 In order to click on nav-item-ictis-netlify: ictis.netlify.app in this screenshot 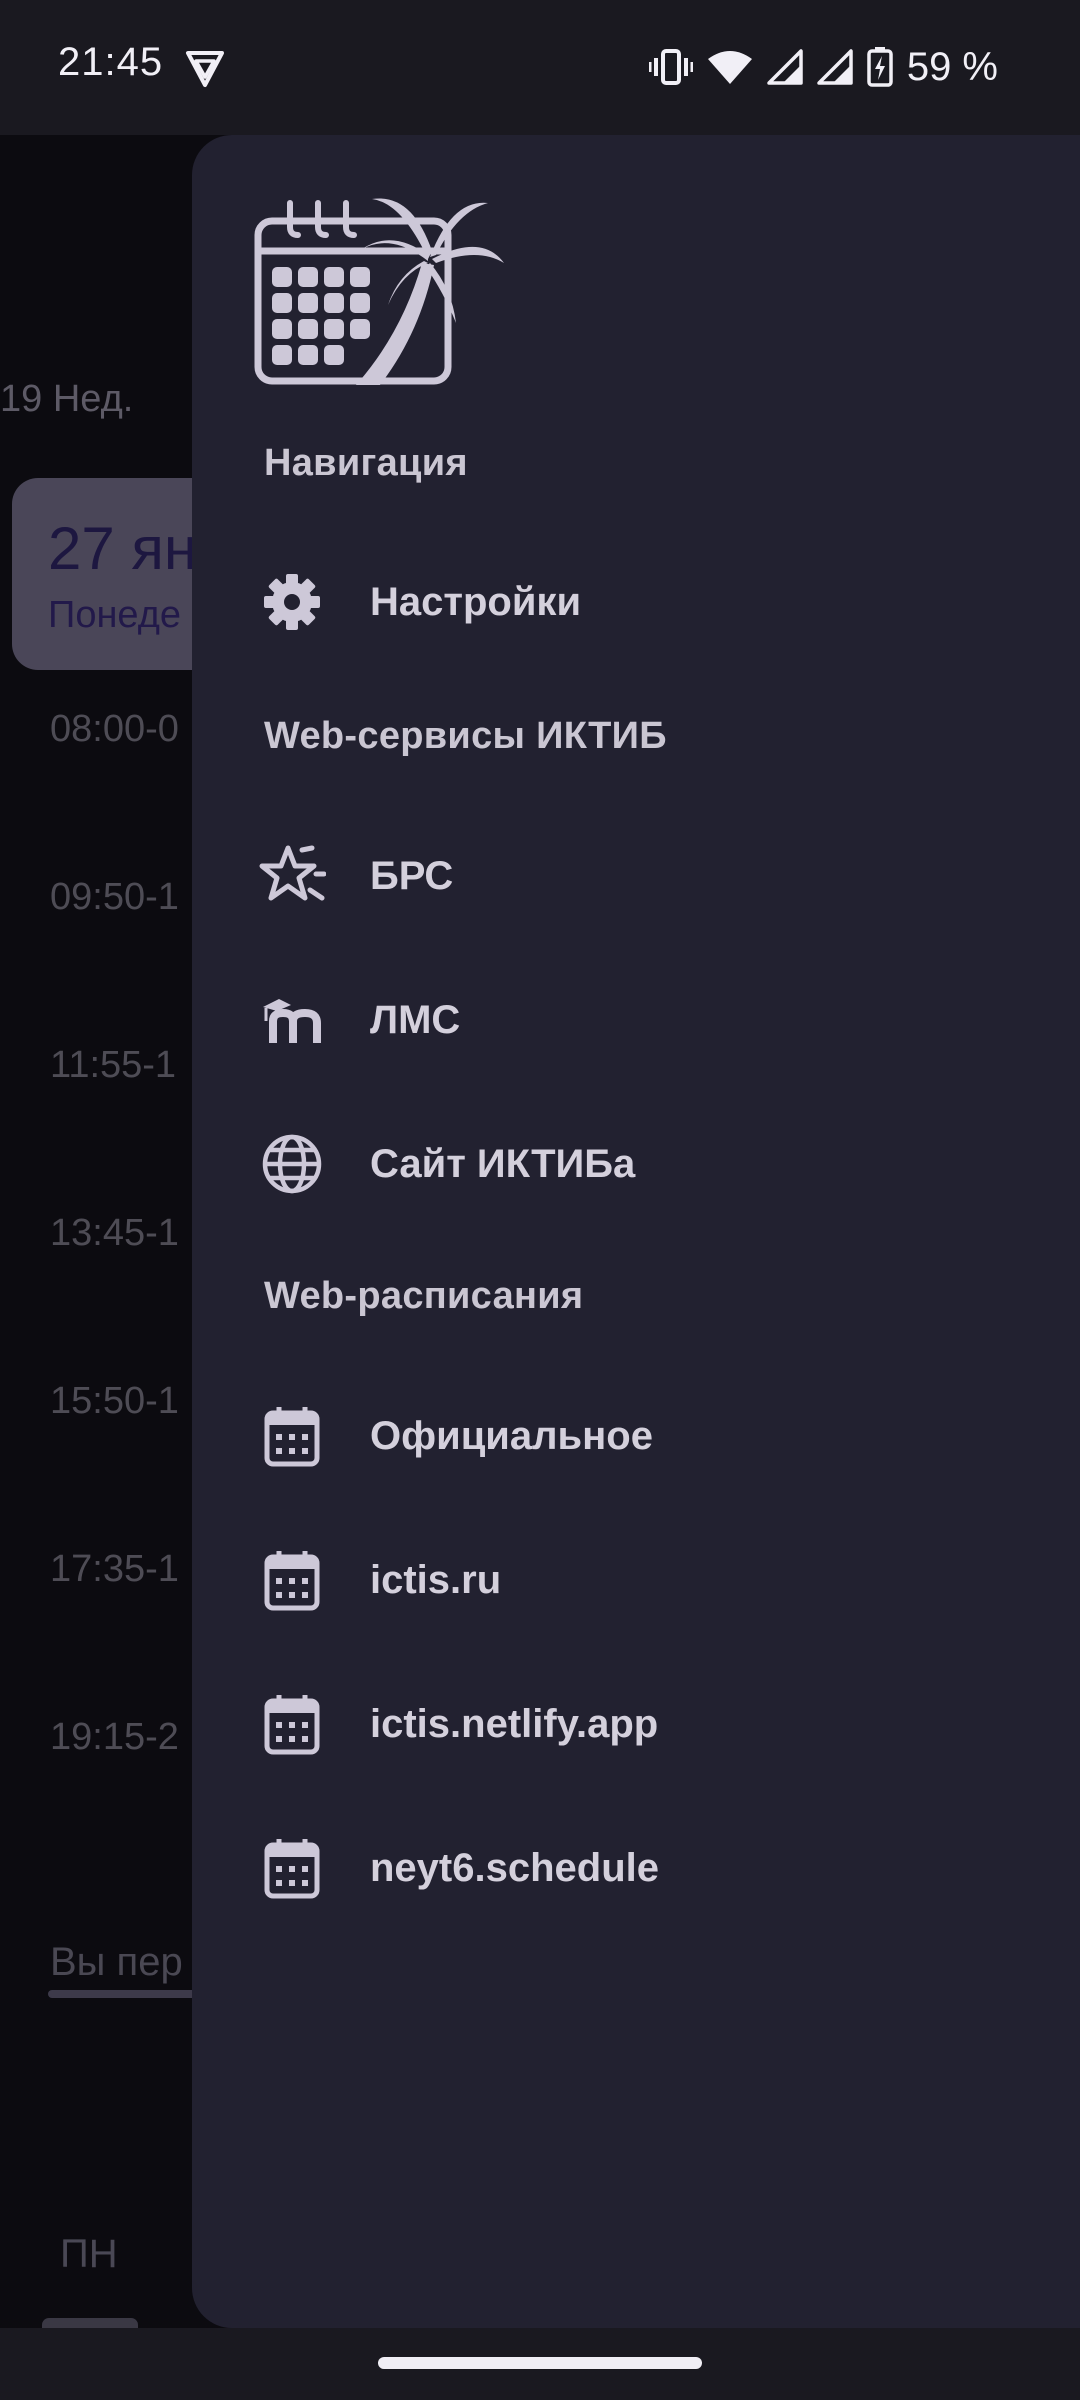, I will do `click(636, 1724)`.